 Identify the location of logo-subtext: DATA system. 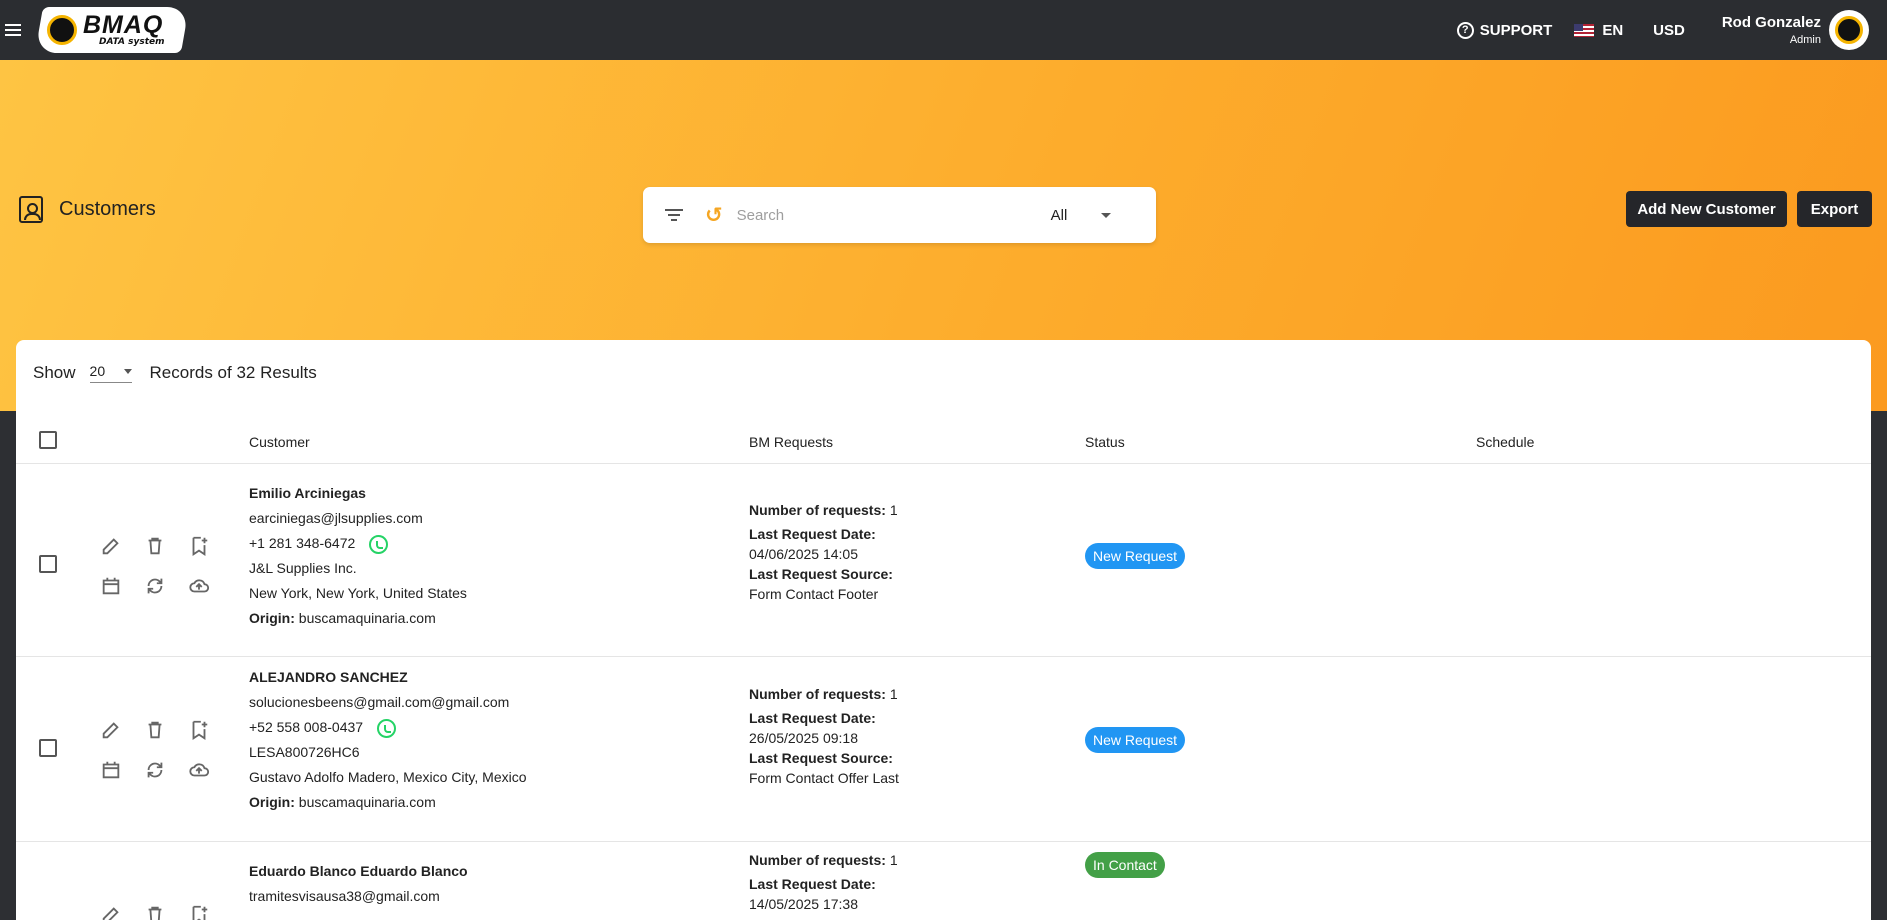
(132, 42).